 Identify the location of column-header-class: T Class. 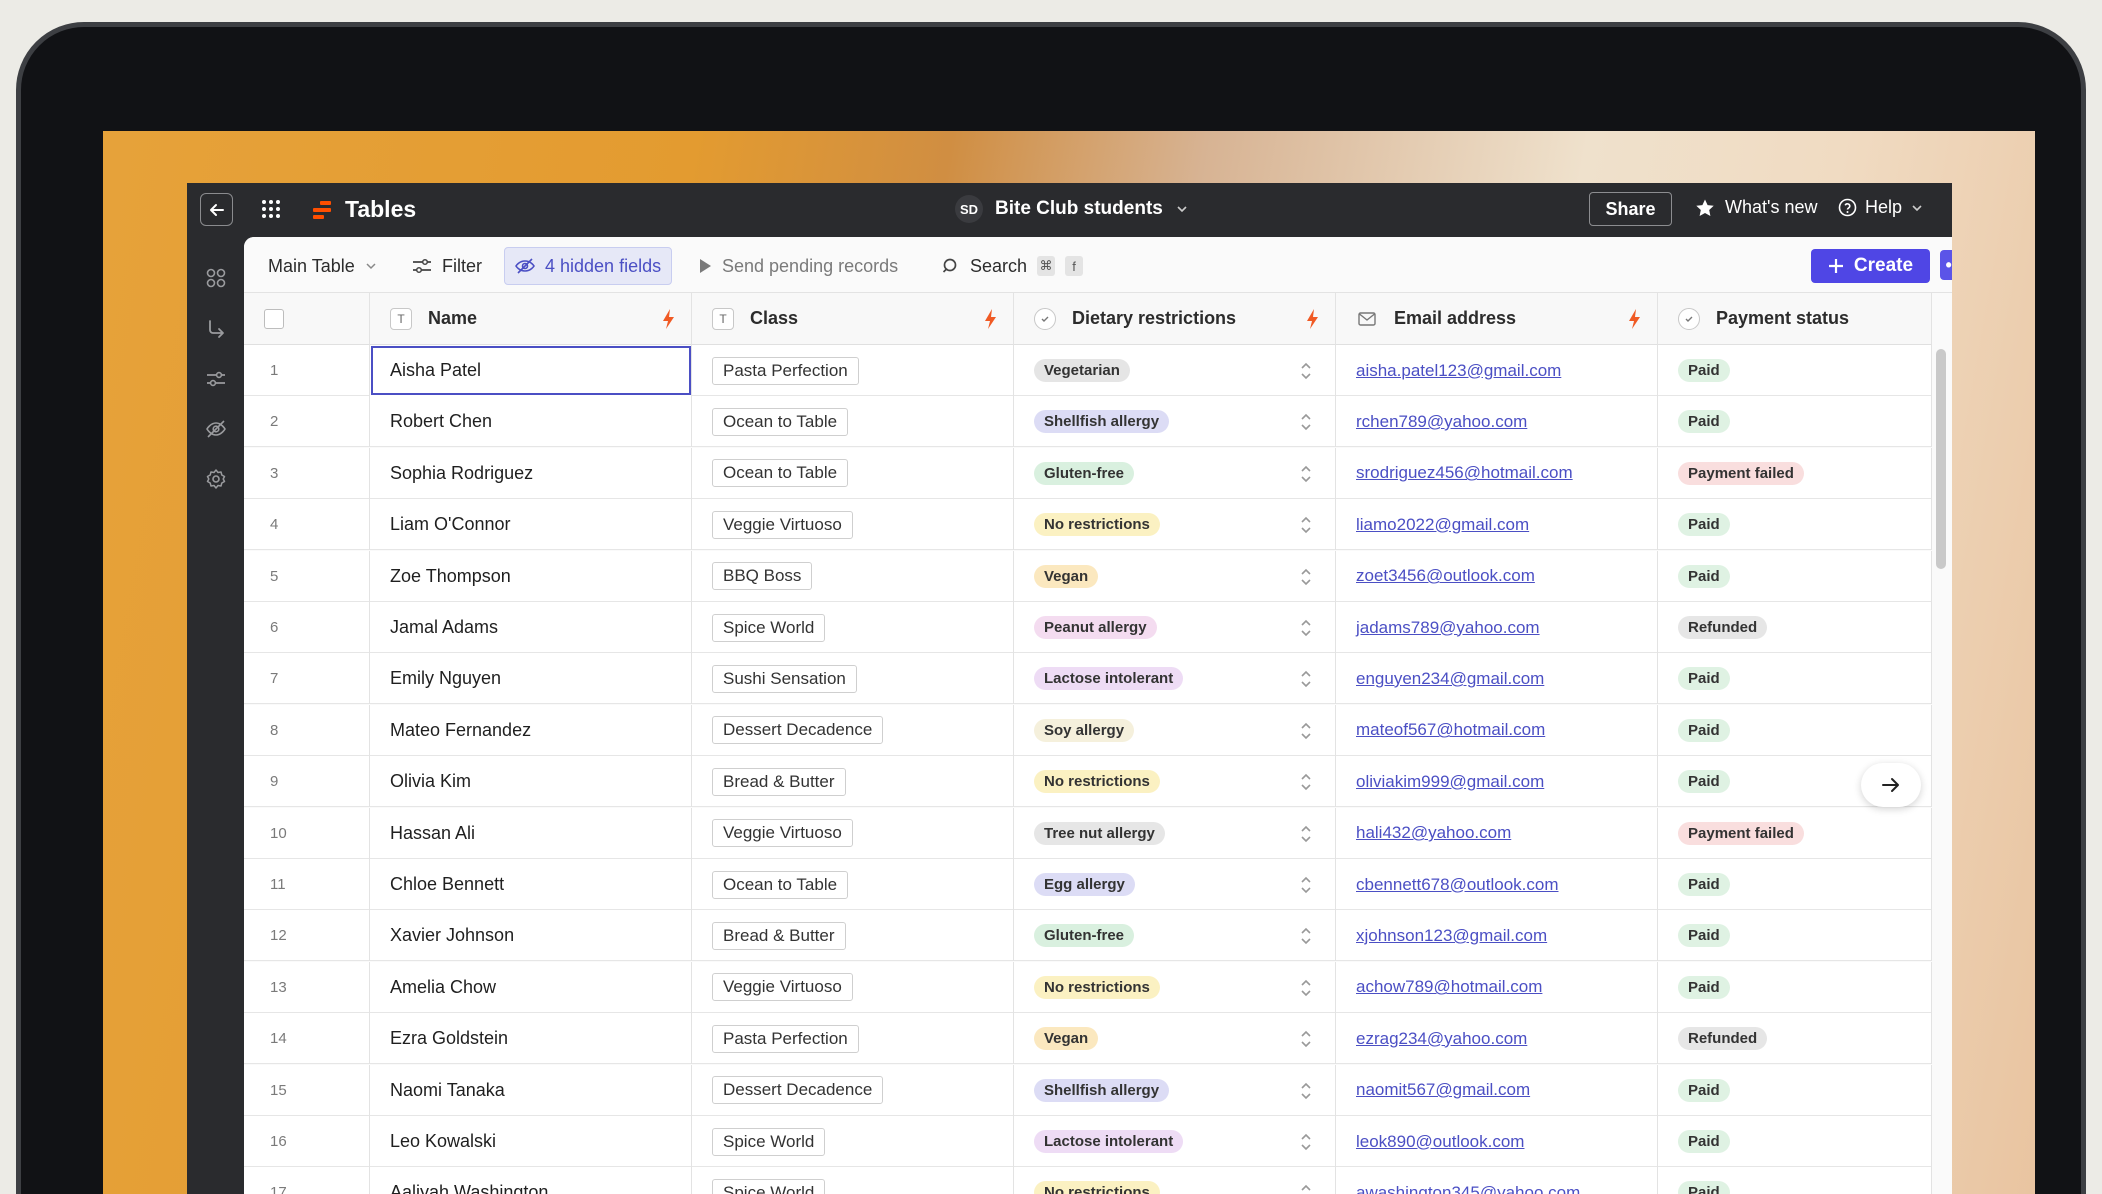
(853, 319).